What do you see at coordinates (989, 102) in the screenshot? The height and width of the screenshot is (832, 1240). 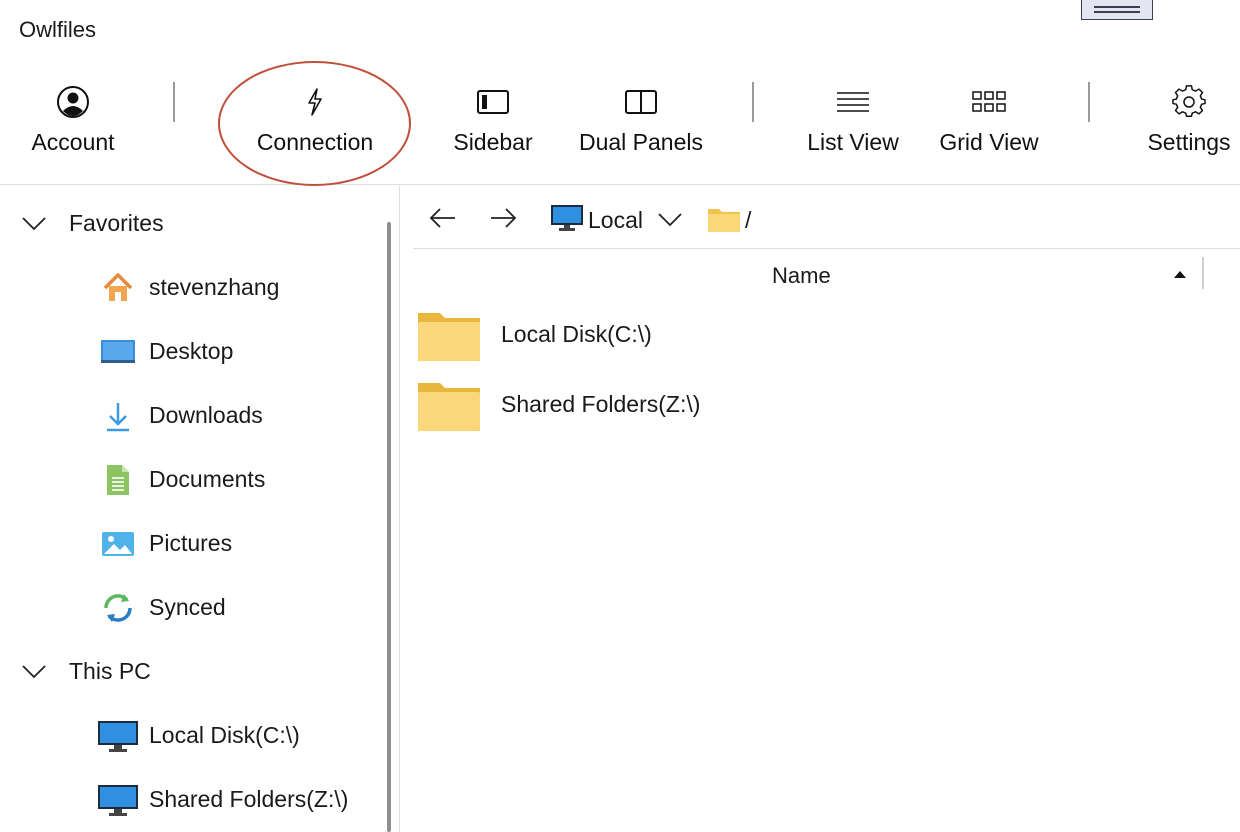 I see `grid-view-icon` at bounding box center [989, 102].